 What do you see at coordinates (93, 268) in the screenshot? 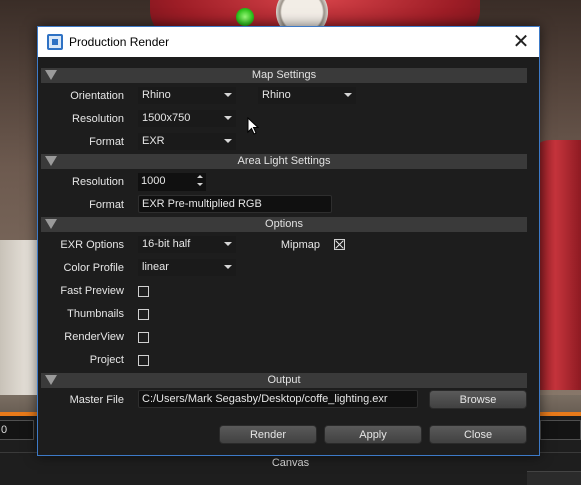
I see `color-profile-label: Color Profile` at bounding box center [93, 268].